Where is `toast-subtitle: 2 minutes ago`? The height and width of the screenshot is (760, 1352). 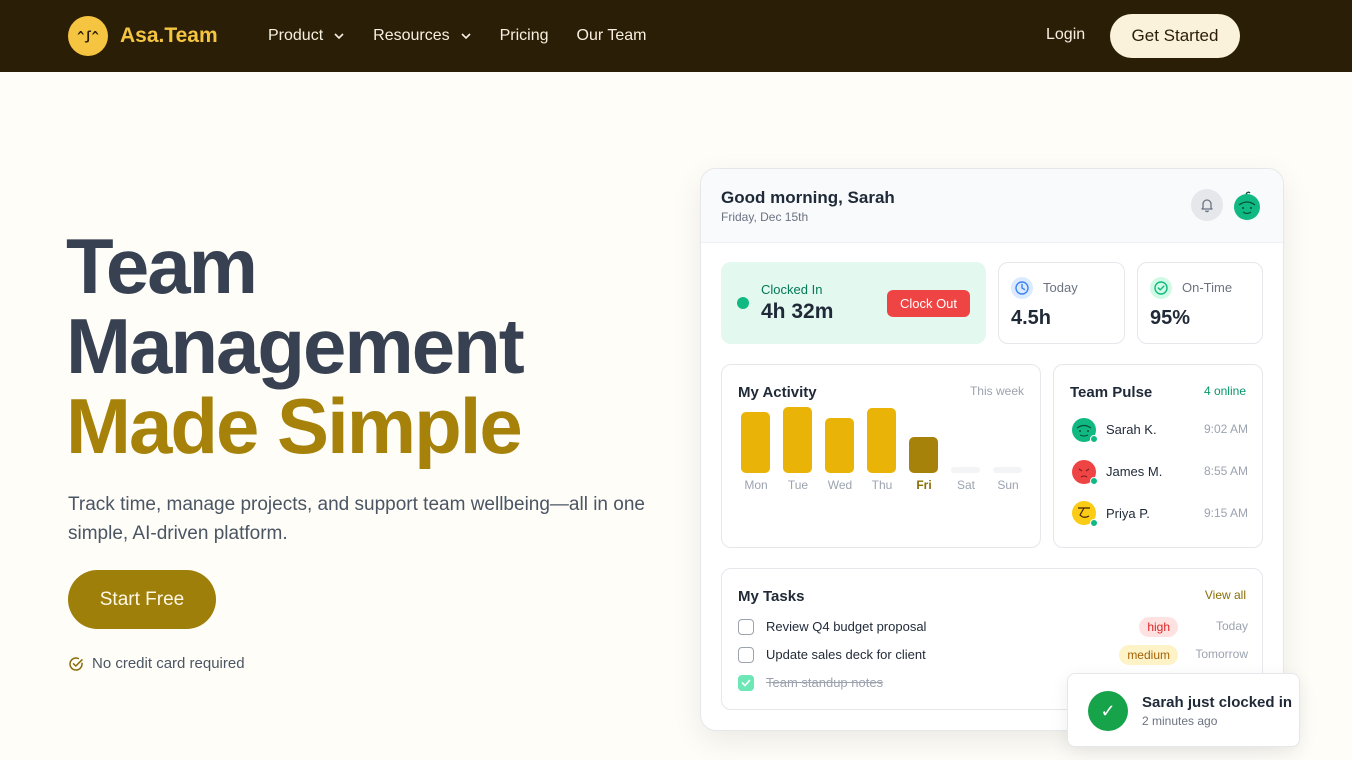 toast-subtitle: 2 minutes ago is located at coordinates (1180, 721).